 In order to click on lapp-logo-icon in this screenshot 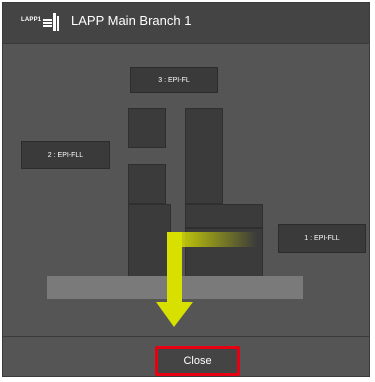, I will do `click(51, 22)`.